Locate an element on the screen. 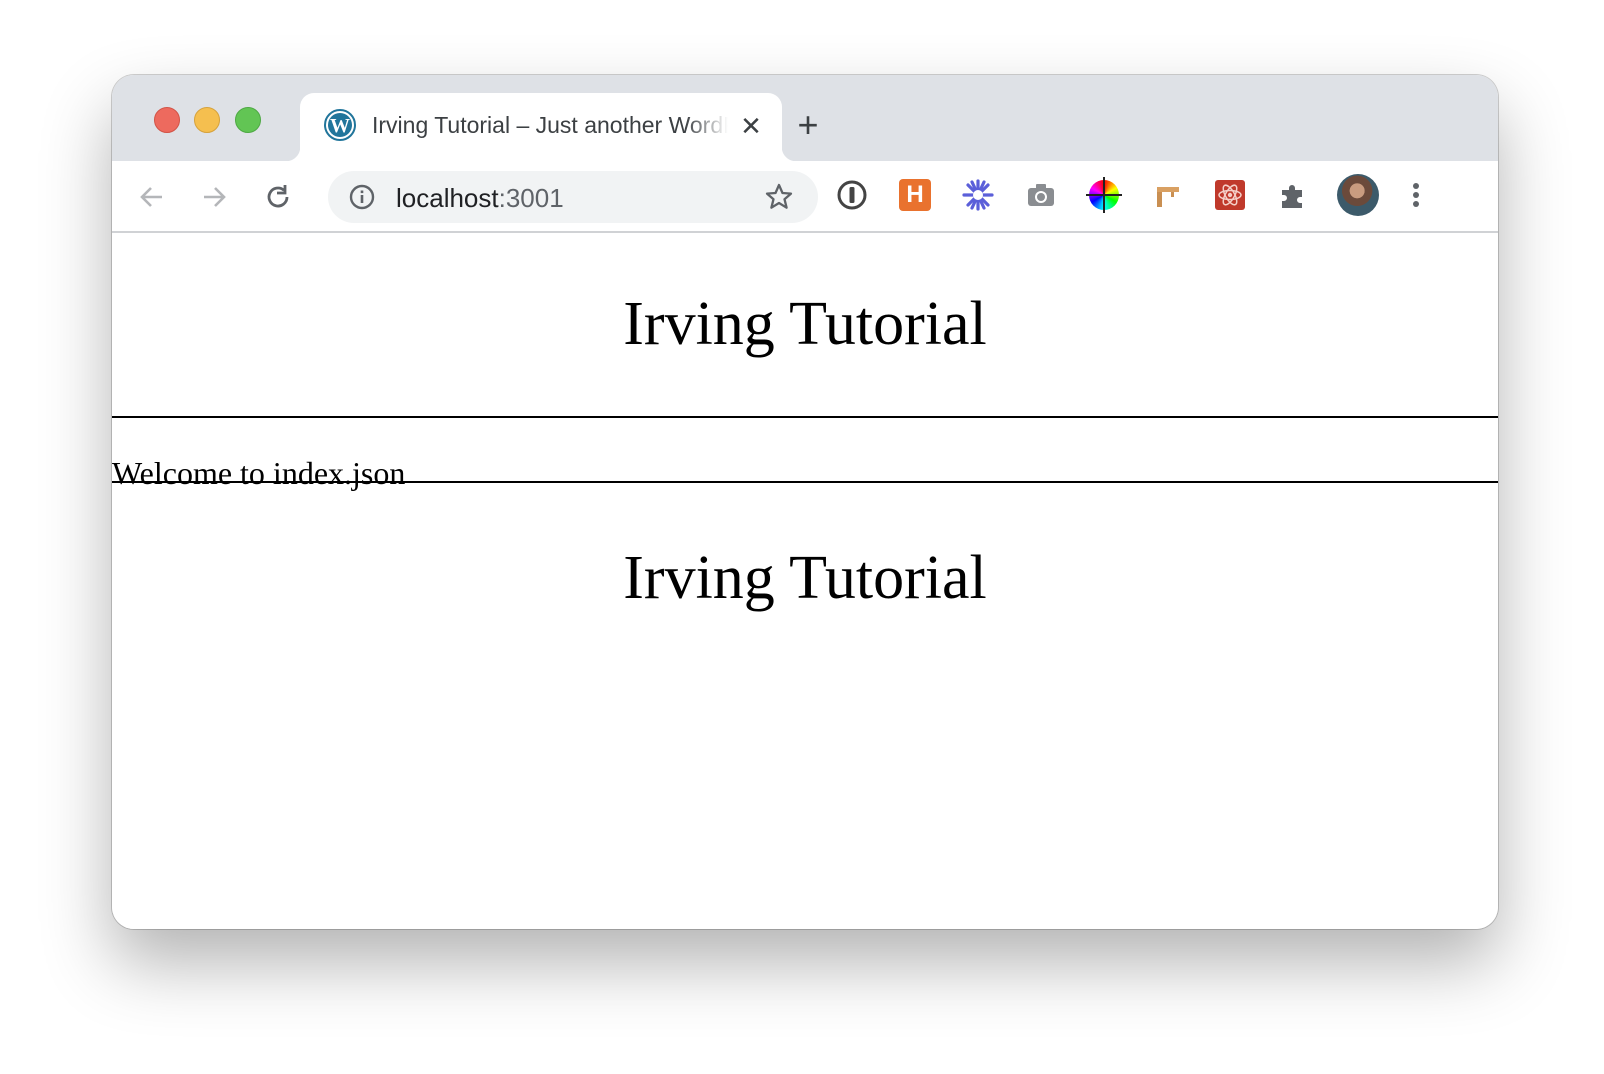 The image size is (1604, 1074). h-extension-badge: H is located at coordinates (915, 195).